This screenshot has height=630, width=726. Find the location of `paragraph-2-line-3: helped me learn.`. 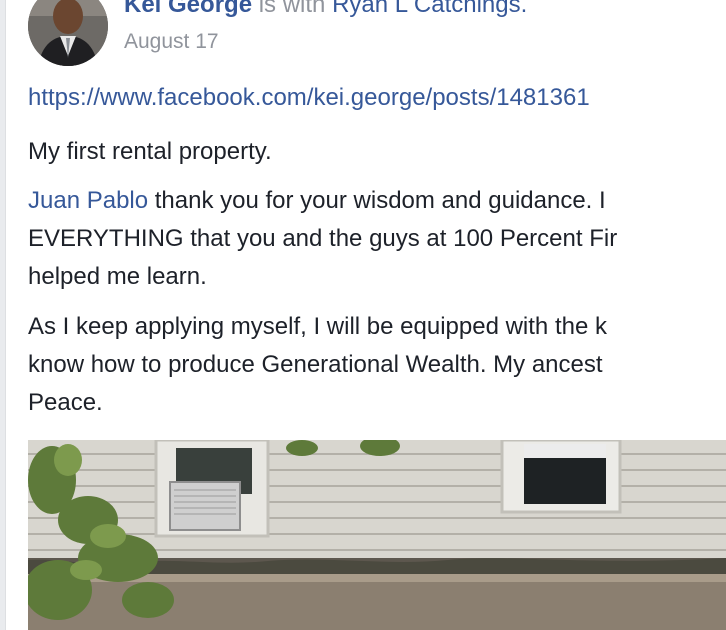

paragraph-2-line-3: helped me learn. is located at coordinates (117, 276).